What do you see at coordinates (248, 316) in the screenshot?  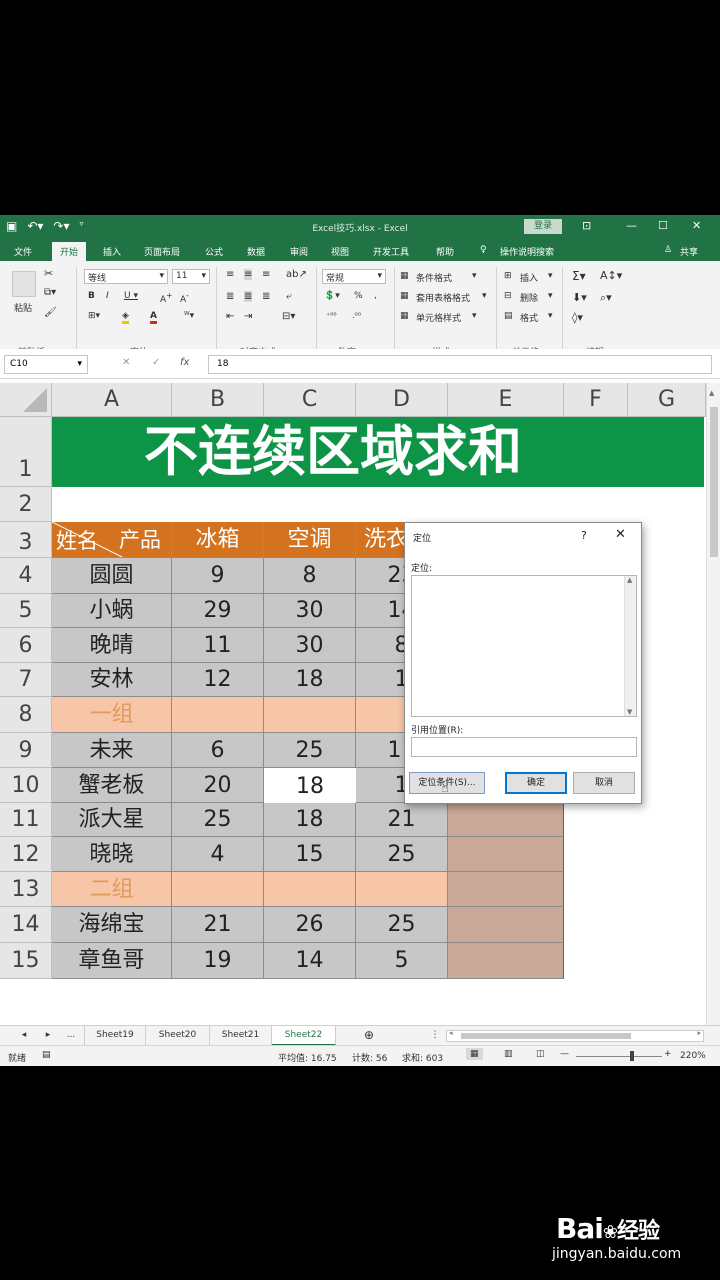 I see `increase-indent-icon: ⇥` at bounding box center [248, 316].